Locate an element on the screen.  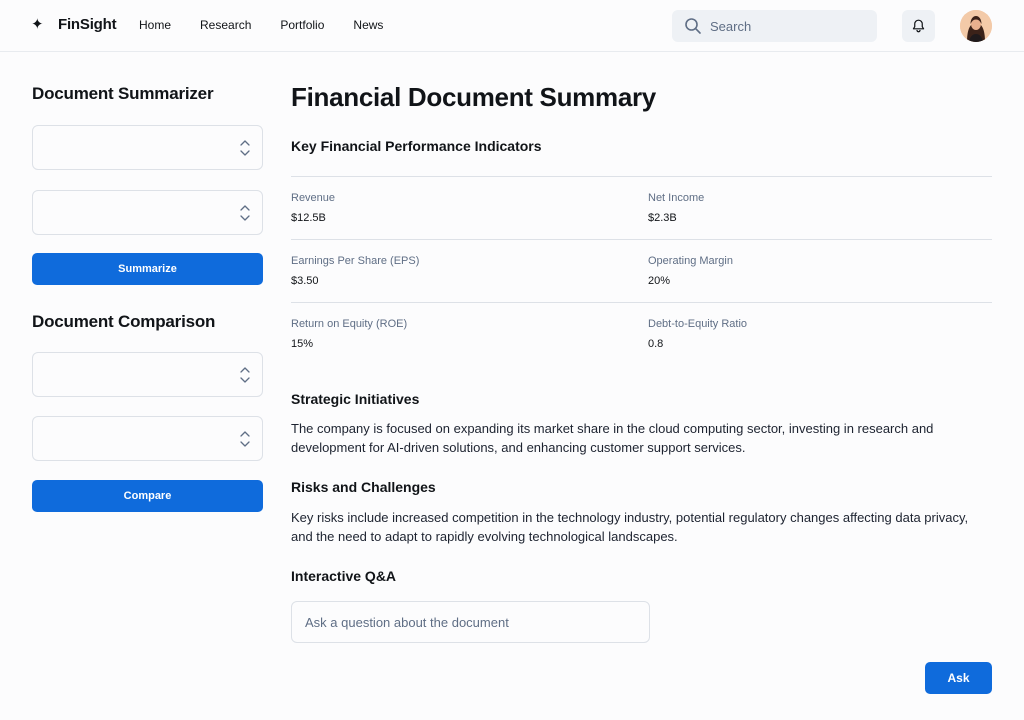
qa-heading: Interactive Q&A is located at coordinates (344, 576).